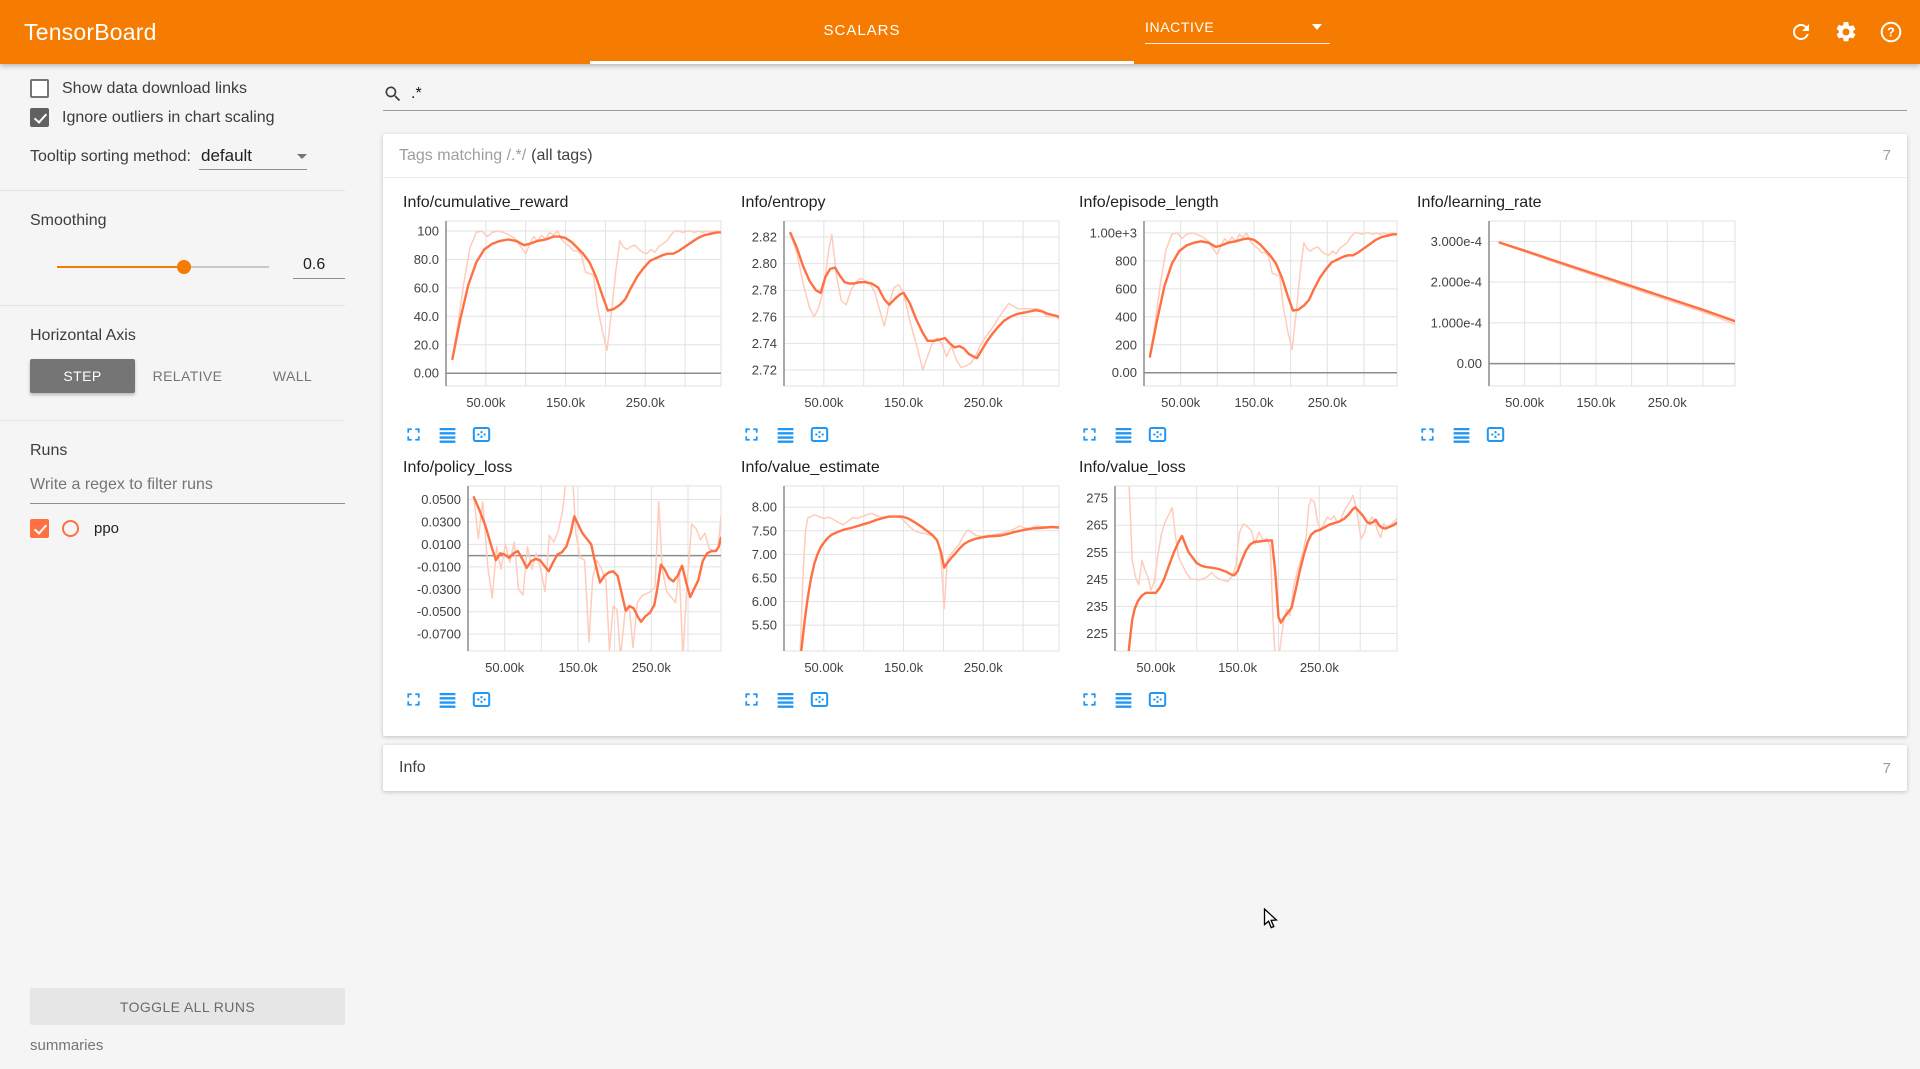 The height and width of the screenshot is (1069, 1920). What do you see at coordinates (810, 467) in the screenshot?
I see `chart-title: Info/value_estimate` at bounding box center [810, 467].